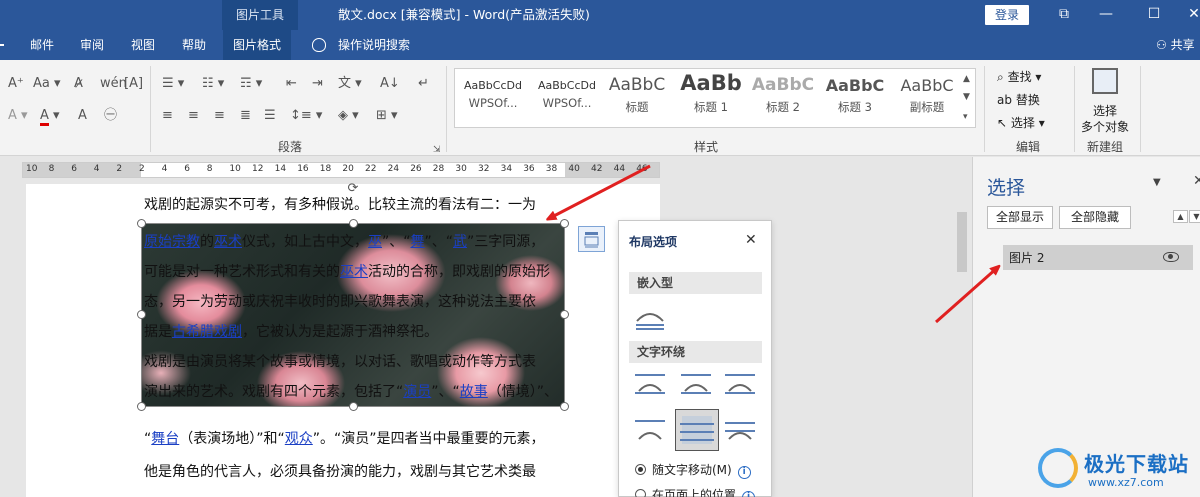  What do you see at coordinates (966, 97) in the screenshot?
I see `gallery-down-icon: ▼` at bounding box center [966, 97].